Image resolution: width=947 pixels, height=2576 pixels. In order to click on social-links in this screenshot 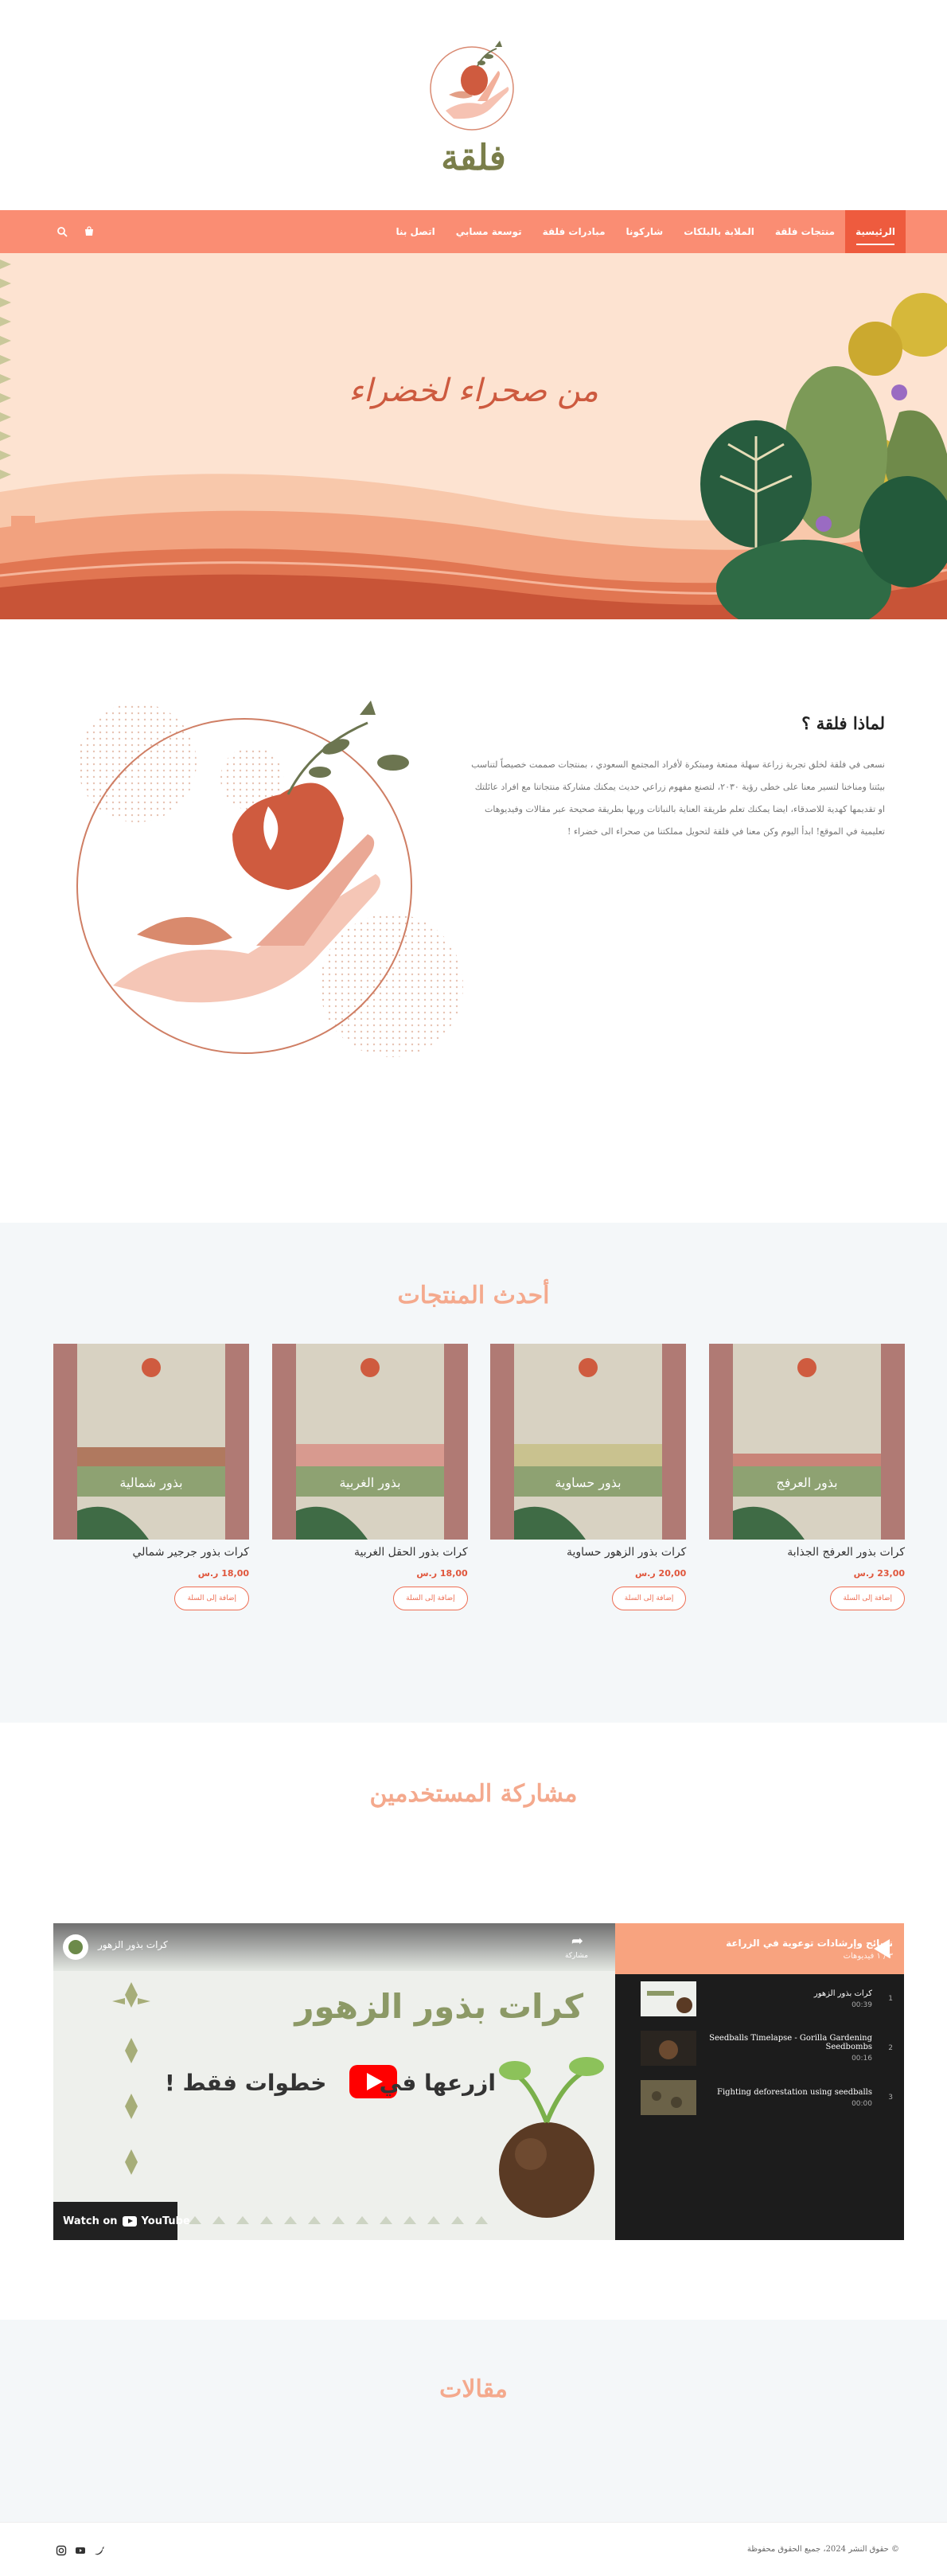, I will do `click(80, 2549)`.